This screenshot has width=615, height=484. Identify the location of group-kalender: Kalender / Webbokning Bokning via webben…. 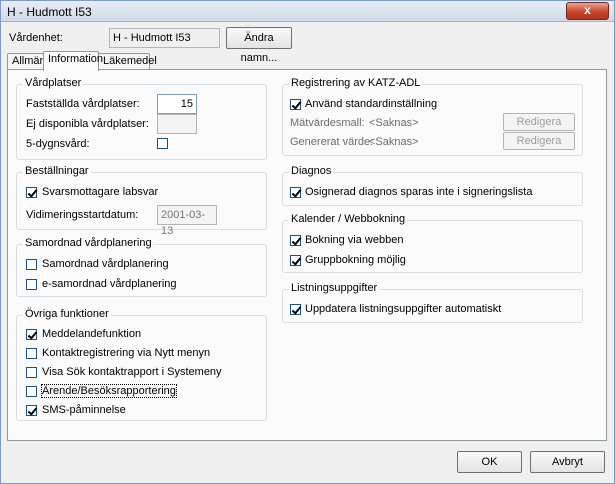
(432, 243).